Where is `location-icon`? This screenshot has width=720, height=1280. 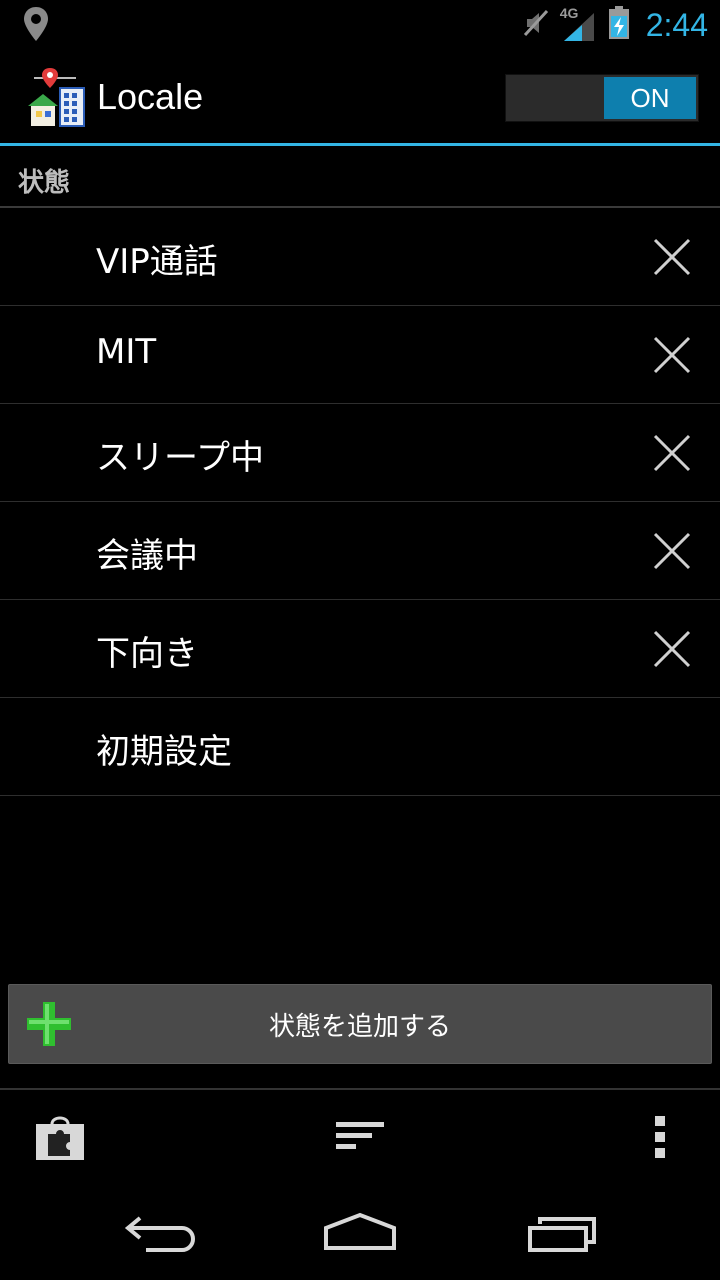 location-icon is located at coordinates (36, 26).